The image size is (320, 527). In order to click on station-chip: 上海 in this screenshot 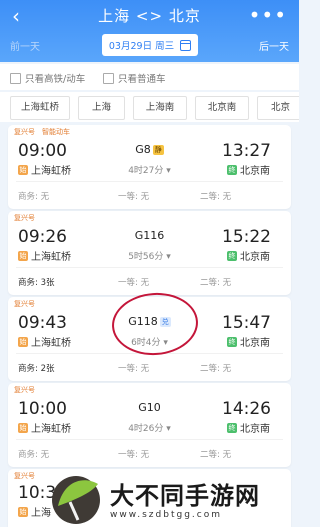, I will do `click(101, 108)`.